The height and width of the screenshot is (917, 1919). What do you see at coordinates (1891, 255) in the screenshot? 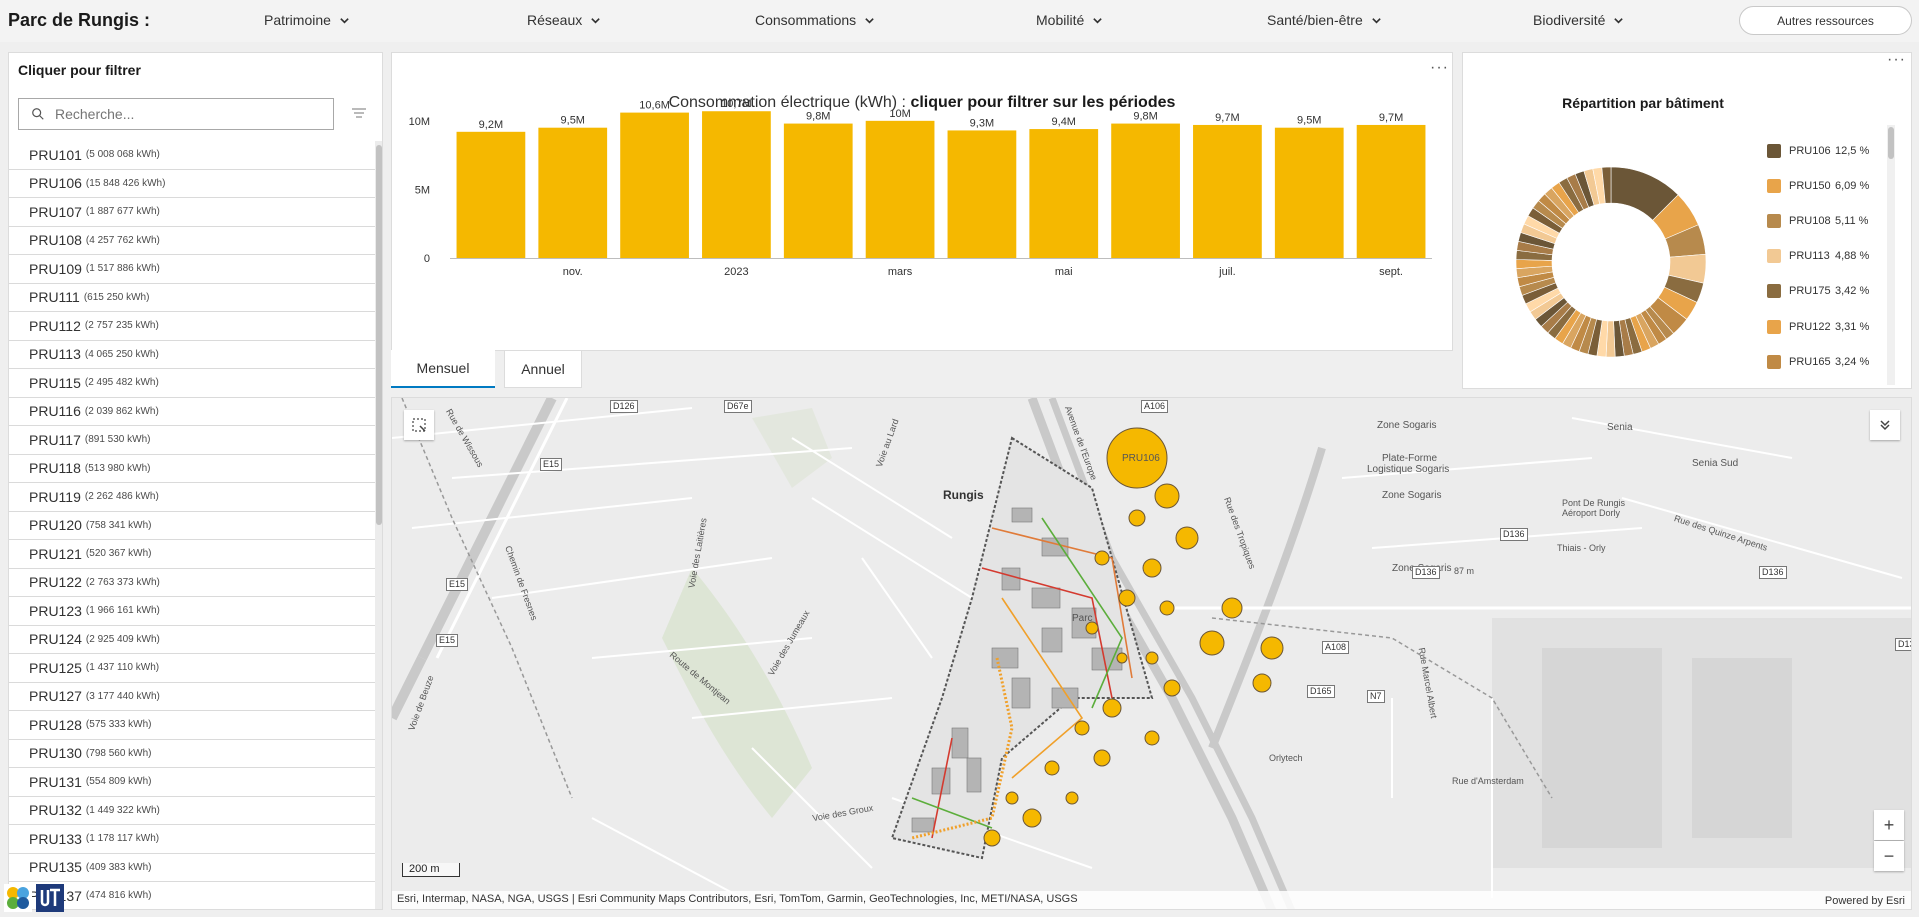
I see `legend-scrollbar` at bounding box center [1891, 255].